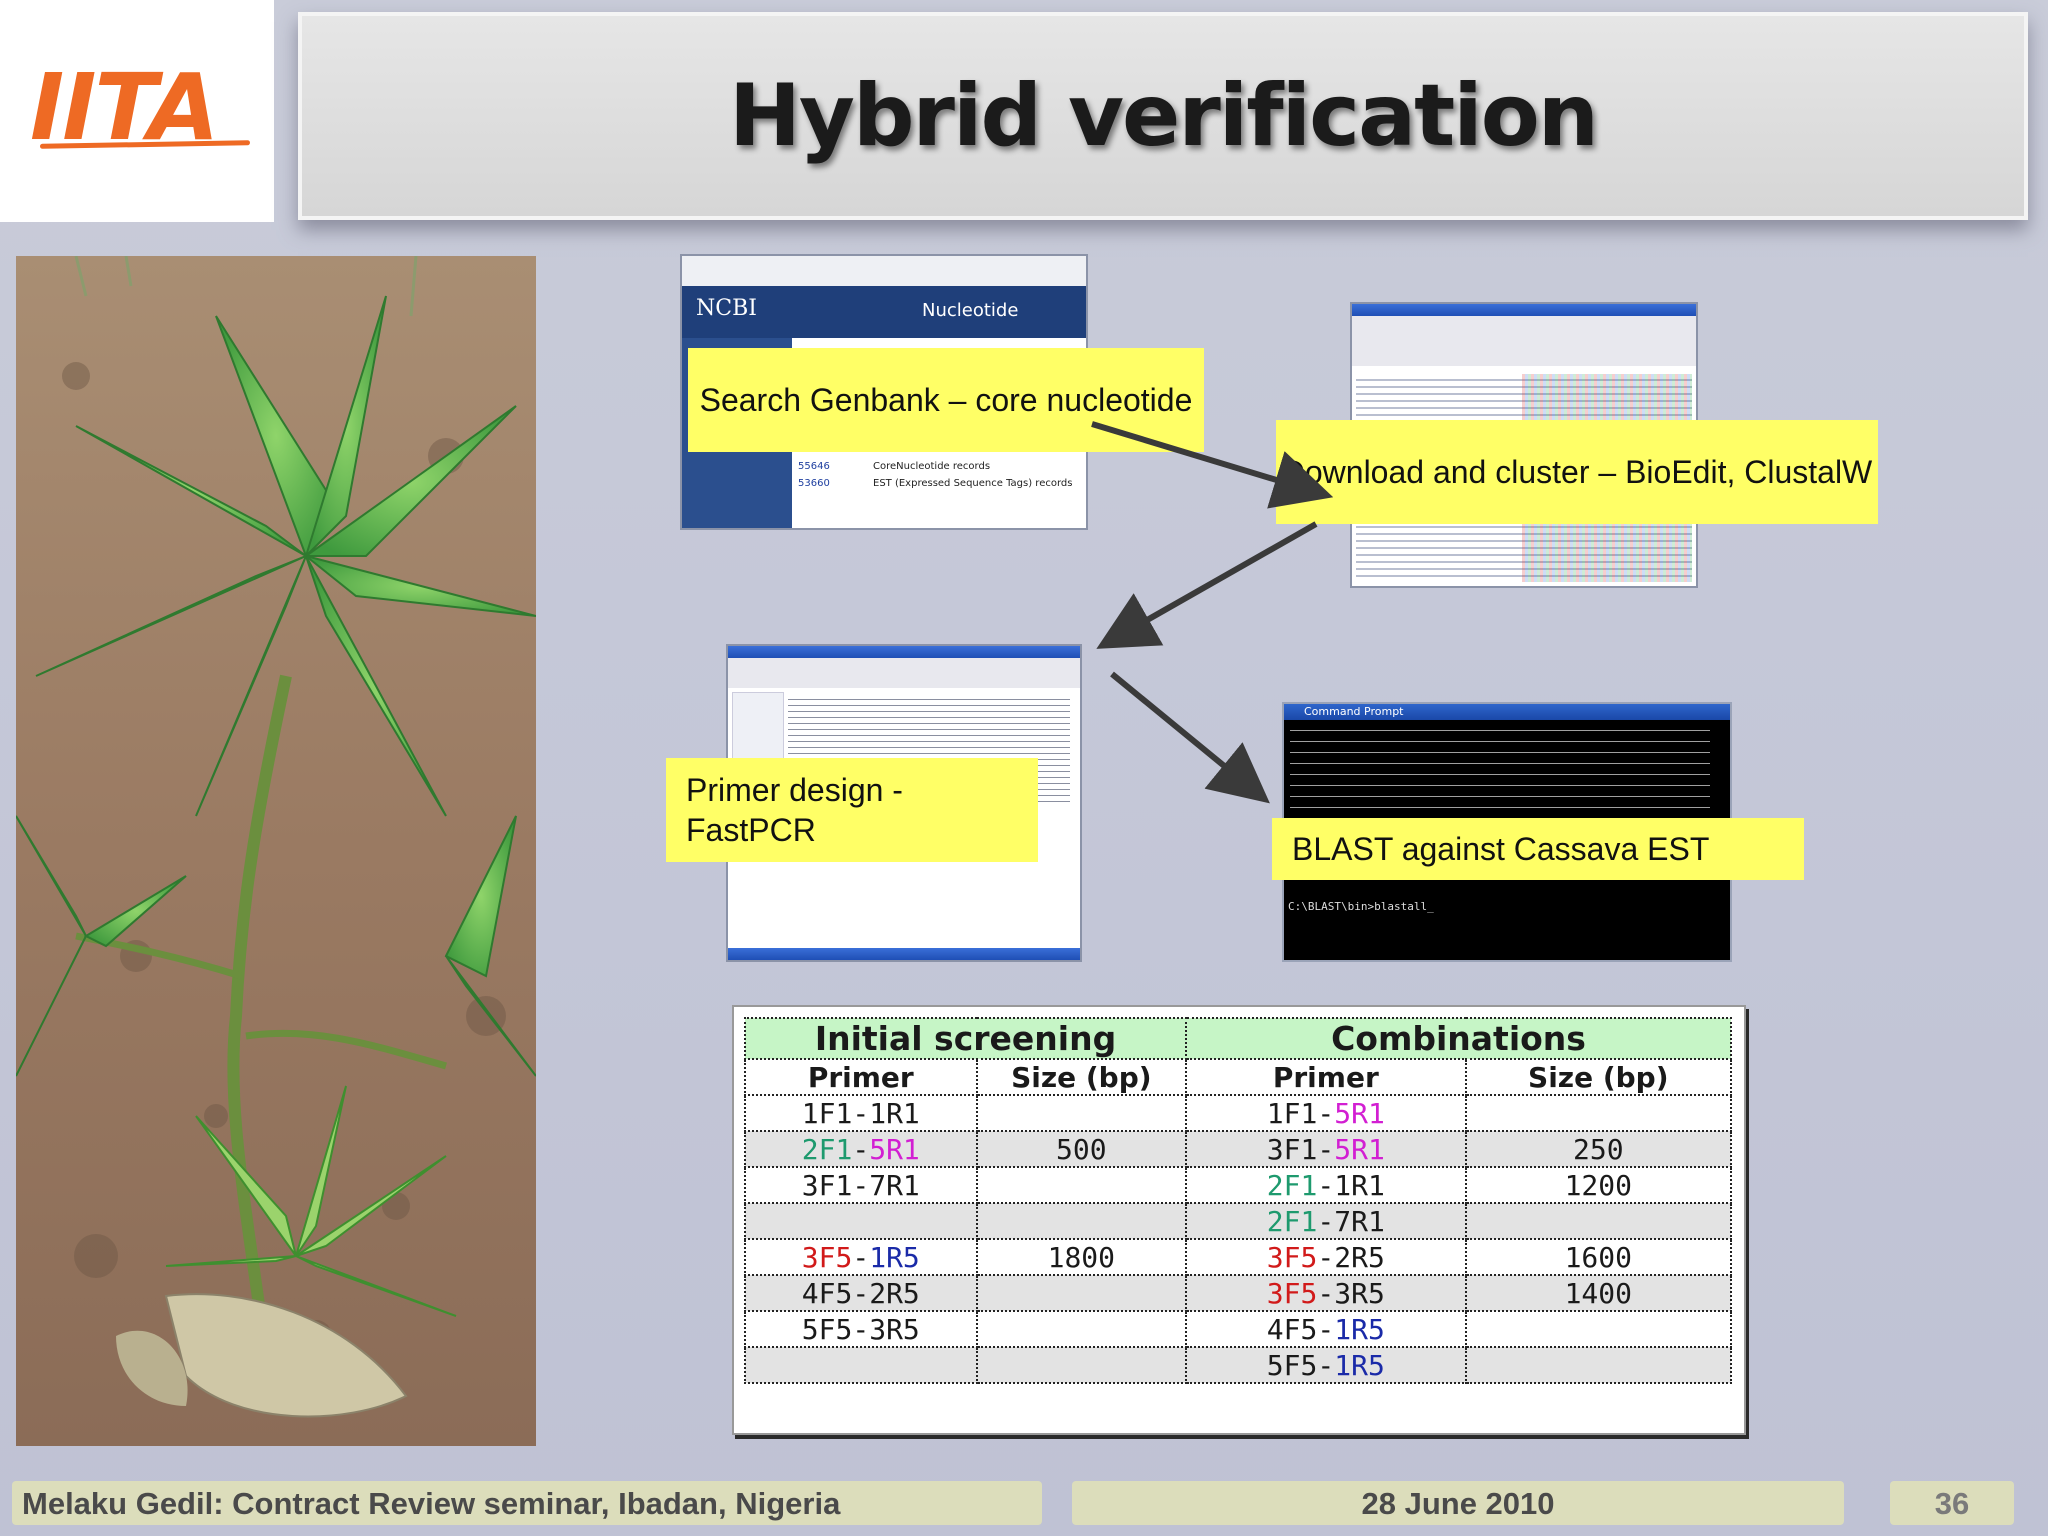  I want to click on table-row: 5F5-1R5, so click(1238, 1365).